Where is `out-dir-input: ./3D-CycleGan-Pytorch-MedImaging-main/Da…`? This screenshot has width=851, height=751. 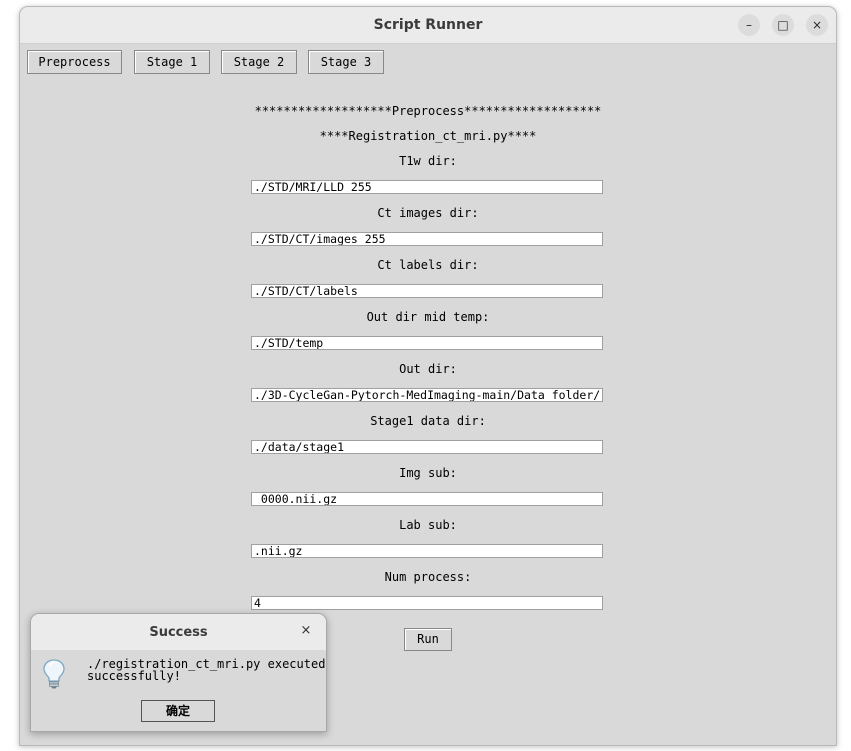 out-dir-input: ./3D-CycleGan-Pytorch-MedImaging-main/Da… is located at coordinates (427, 395).